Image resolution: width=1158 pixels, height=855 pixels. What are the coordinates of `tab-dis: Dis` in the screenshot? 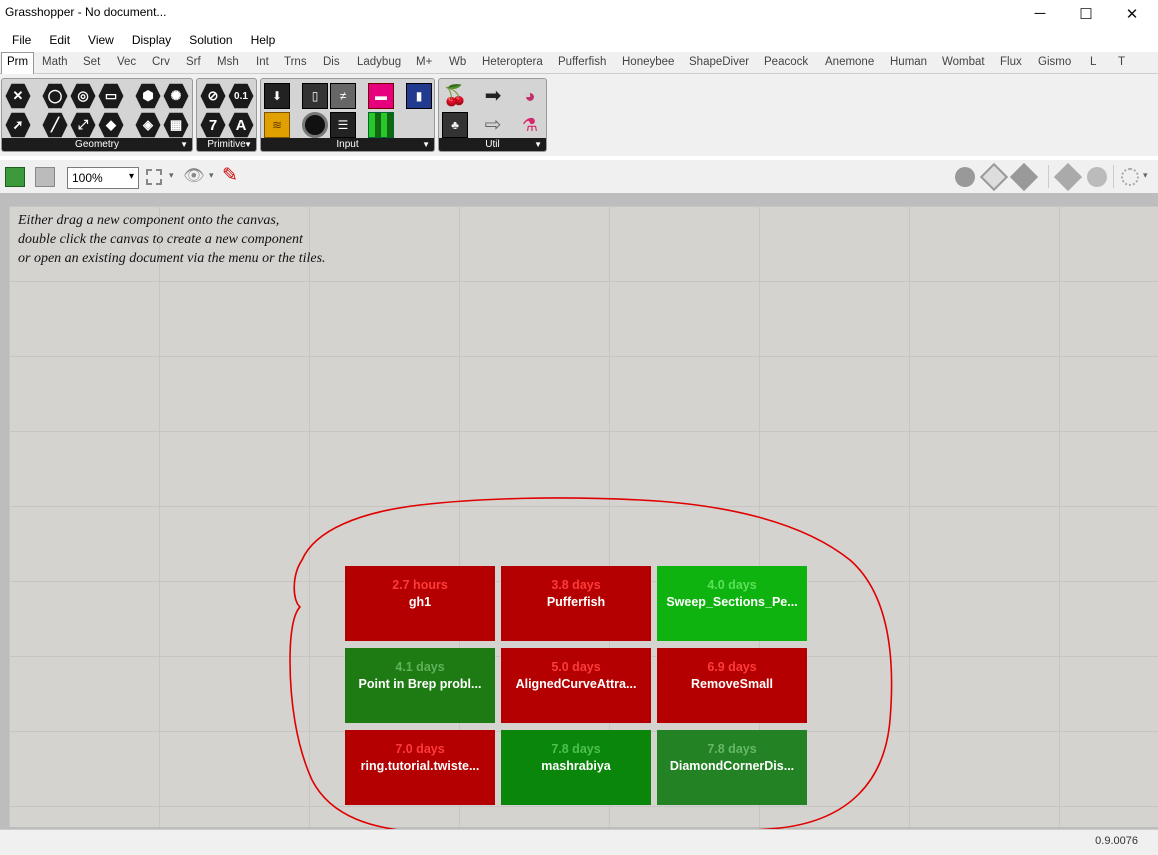 It's located at (331, 62).